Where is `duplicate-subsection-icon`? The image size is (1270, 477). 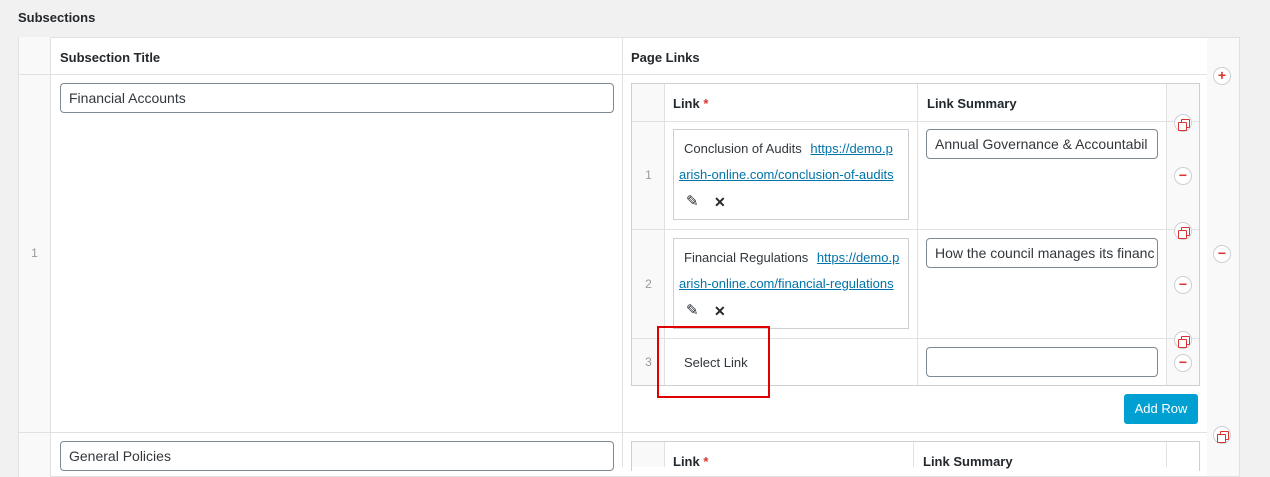
duplicate-subsection-icon is located at coordinates (1222, 435).